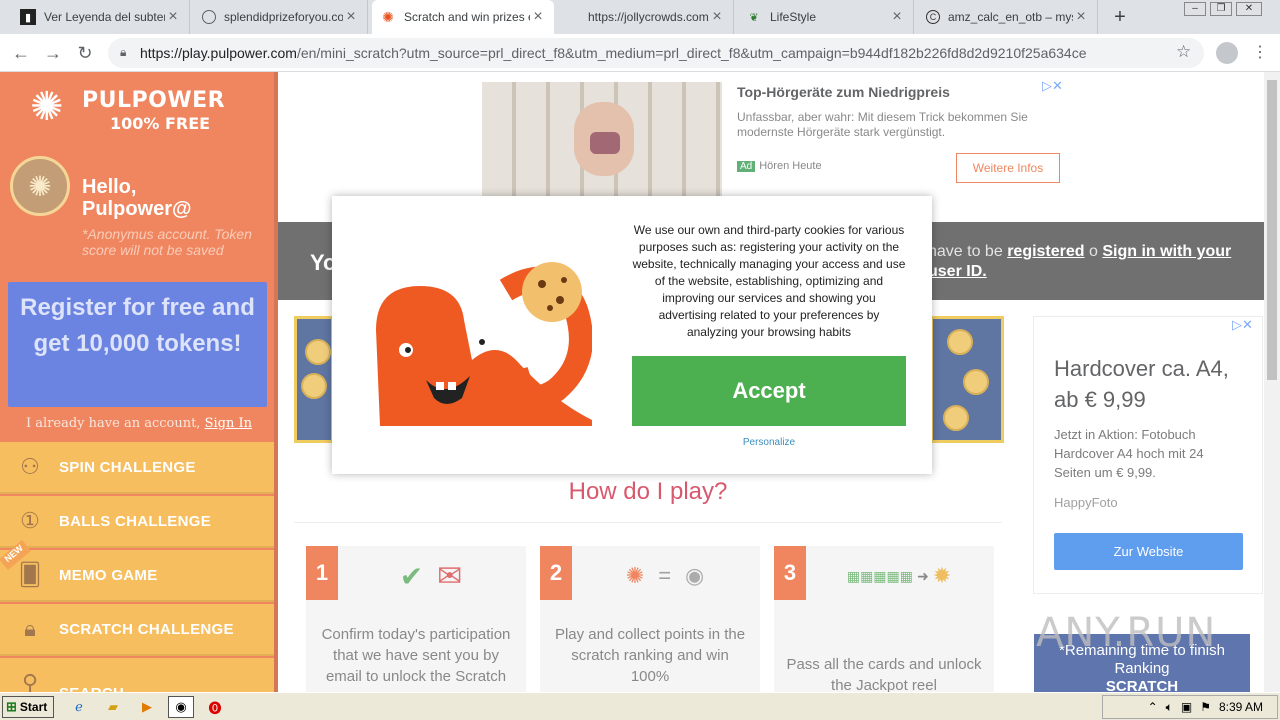  What do you see at coordinates (793, 17) in the screenshot?
I see `tab-title: LifeStyle` at bounding box center [793, 17].